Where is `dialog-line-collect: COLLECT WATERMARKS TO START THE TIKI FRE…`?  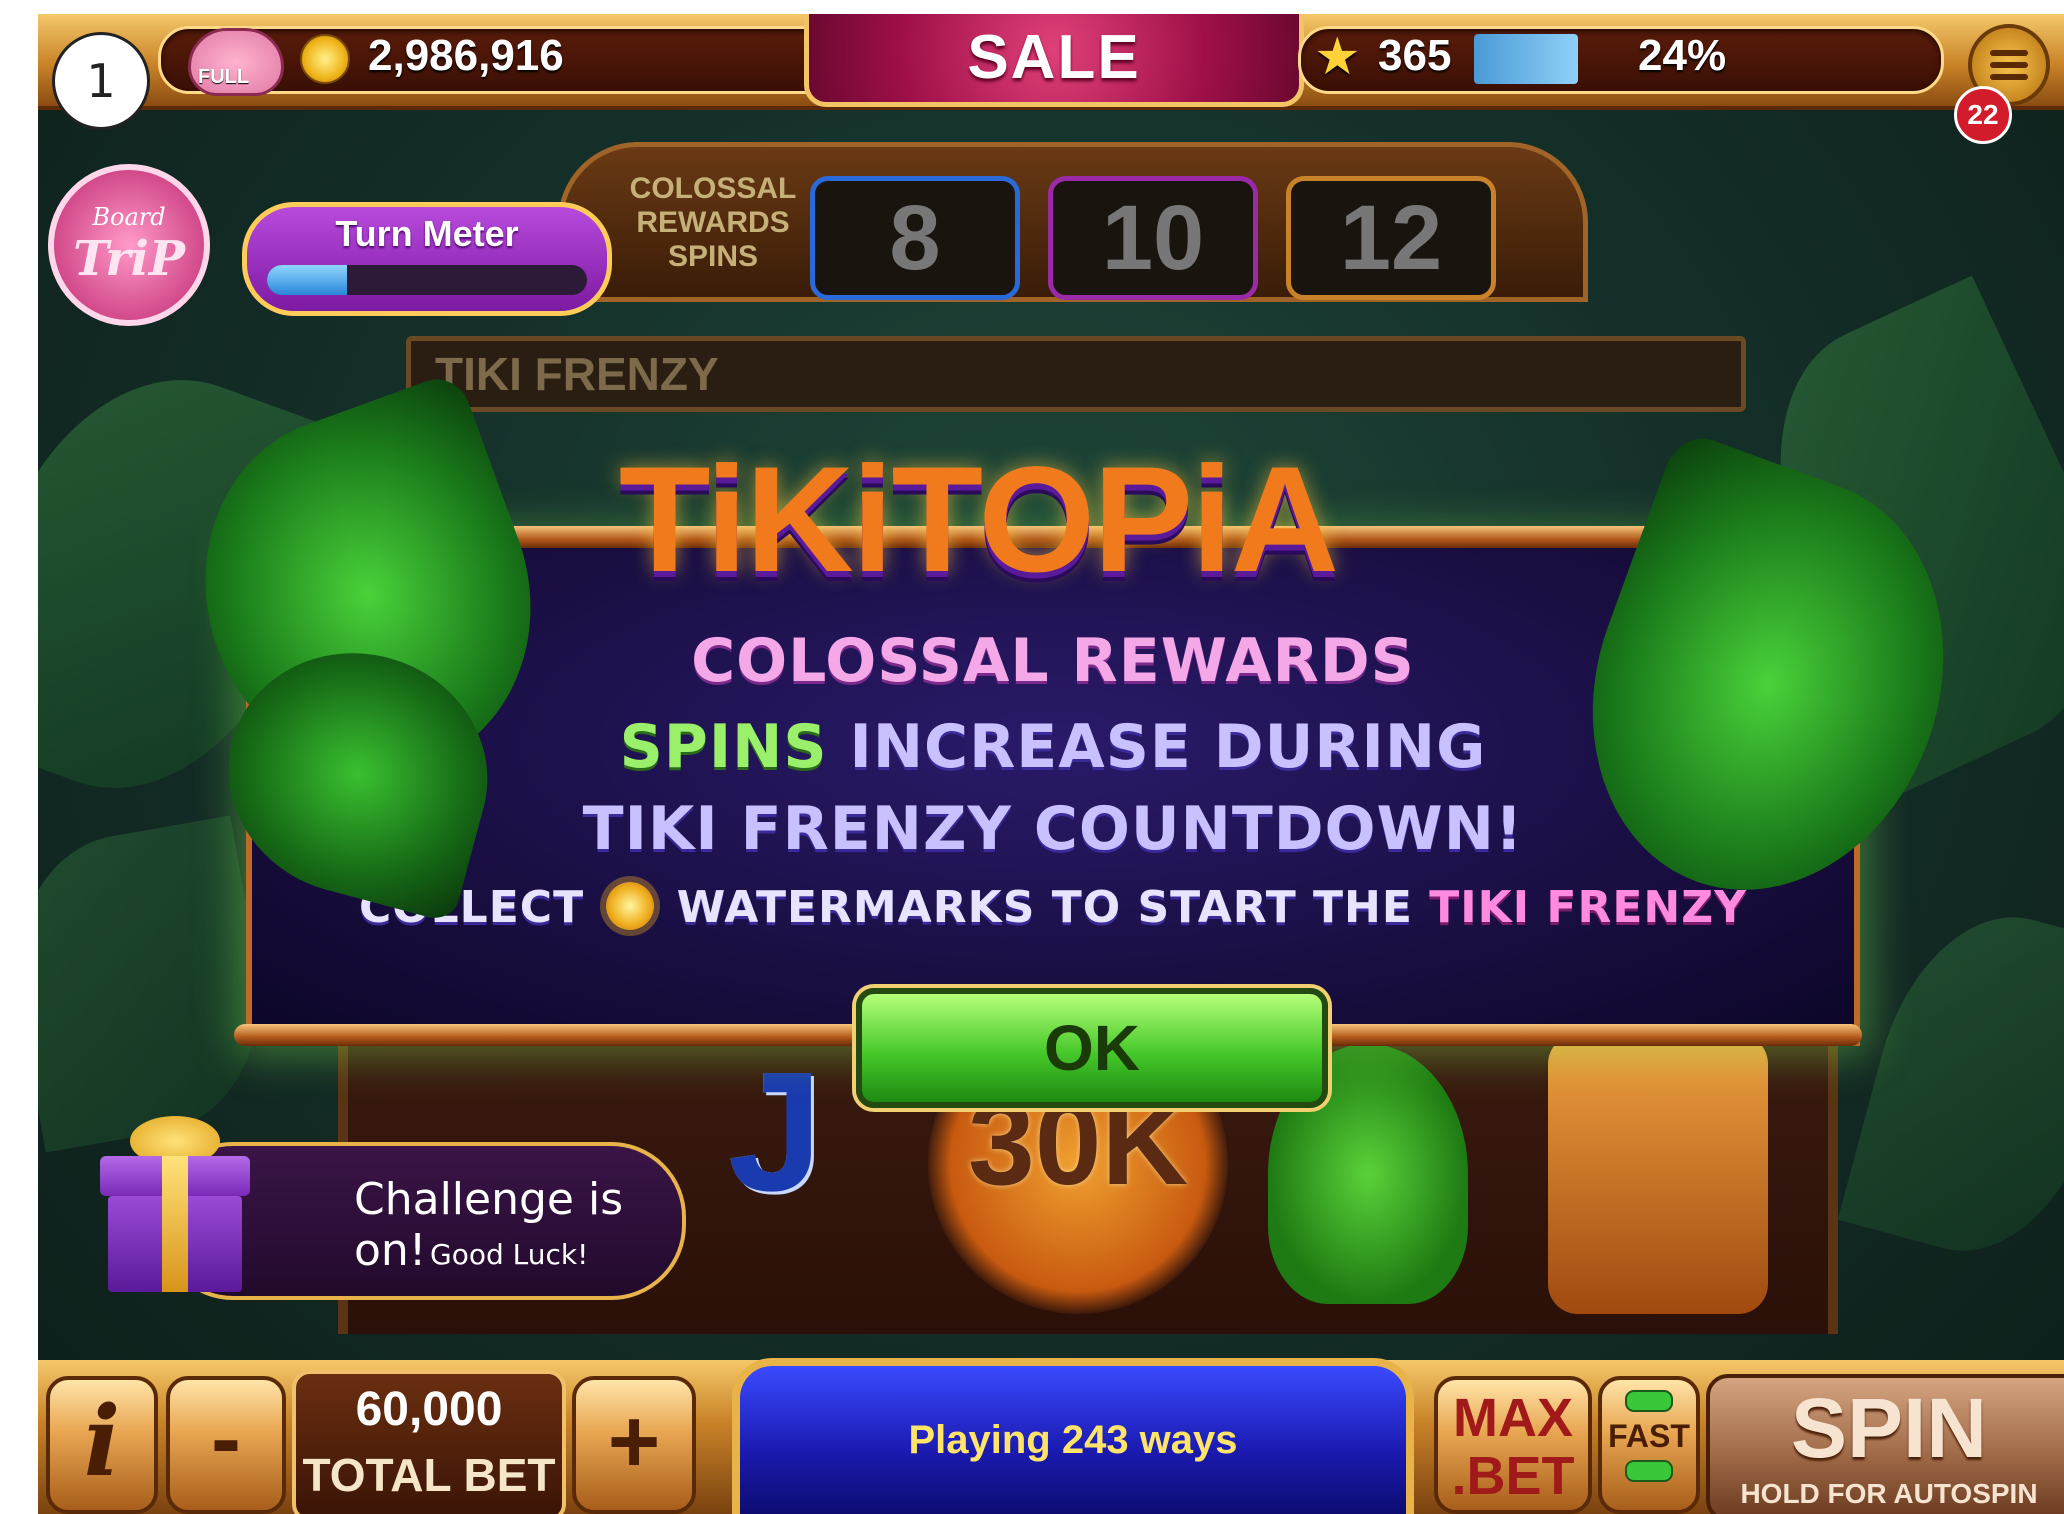
dialog-line-collect: COLLECT WATERMARKS TO START THE TIKI FRE… is located at coordinates (1053, 907).